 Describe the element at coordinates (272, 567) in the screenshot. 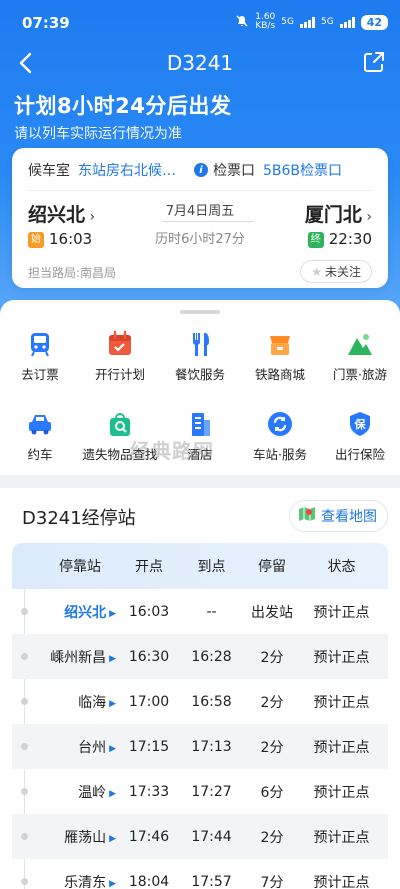

I see `header-stay: 停留` at that location.